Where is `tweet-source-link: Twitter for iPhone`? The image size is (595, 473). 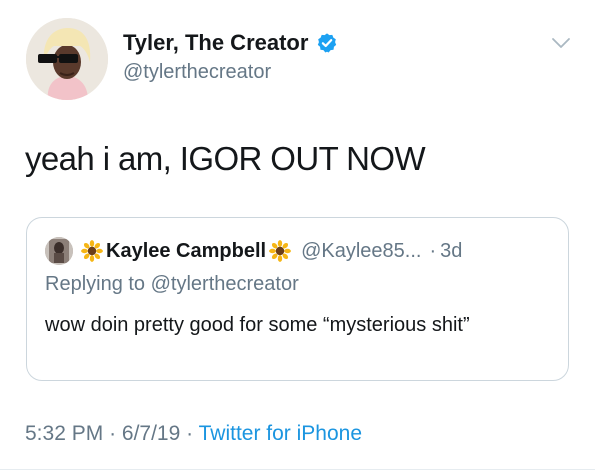
tweet-source-link: Twitter for iPhone is located at coordinates (280, 433).